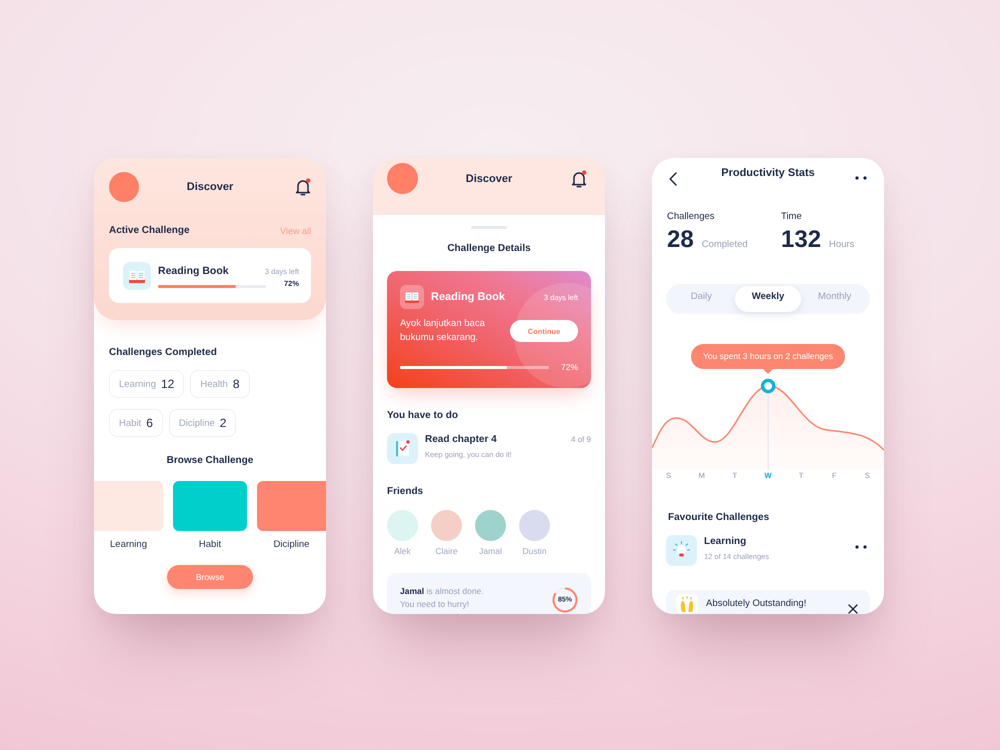 The width and height of the screenshot is (1000, 750). I want to click on checked-note-icon, so click(402, 448).